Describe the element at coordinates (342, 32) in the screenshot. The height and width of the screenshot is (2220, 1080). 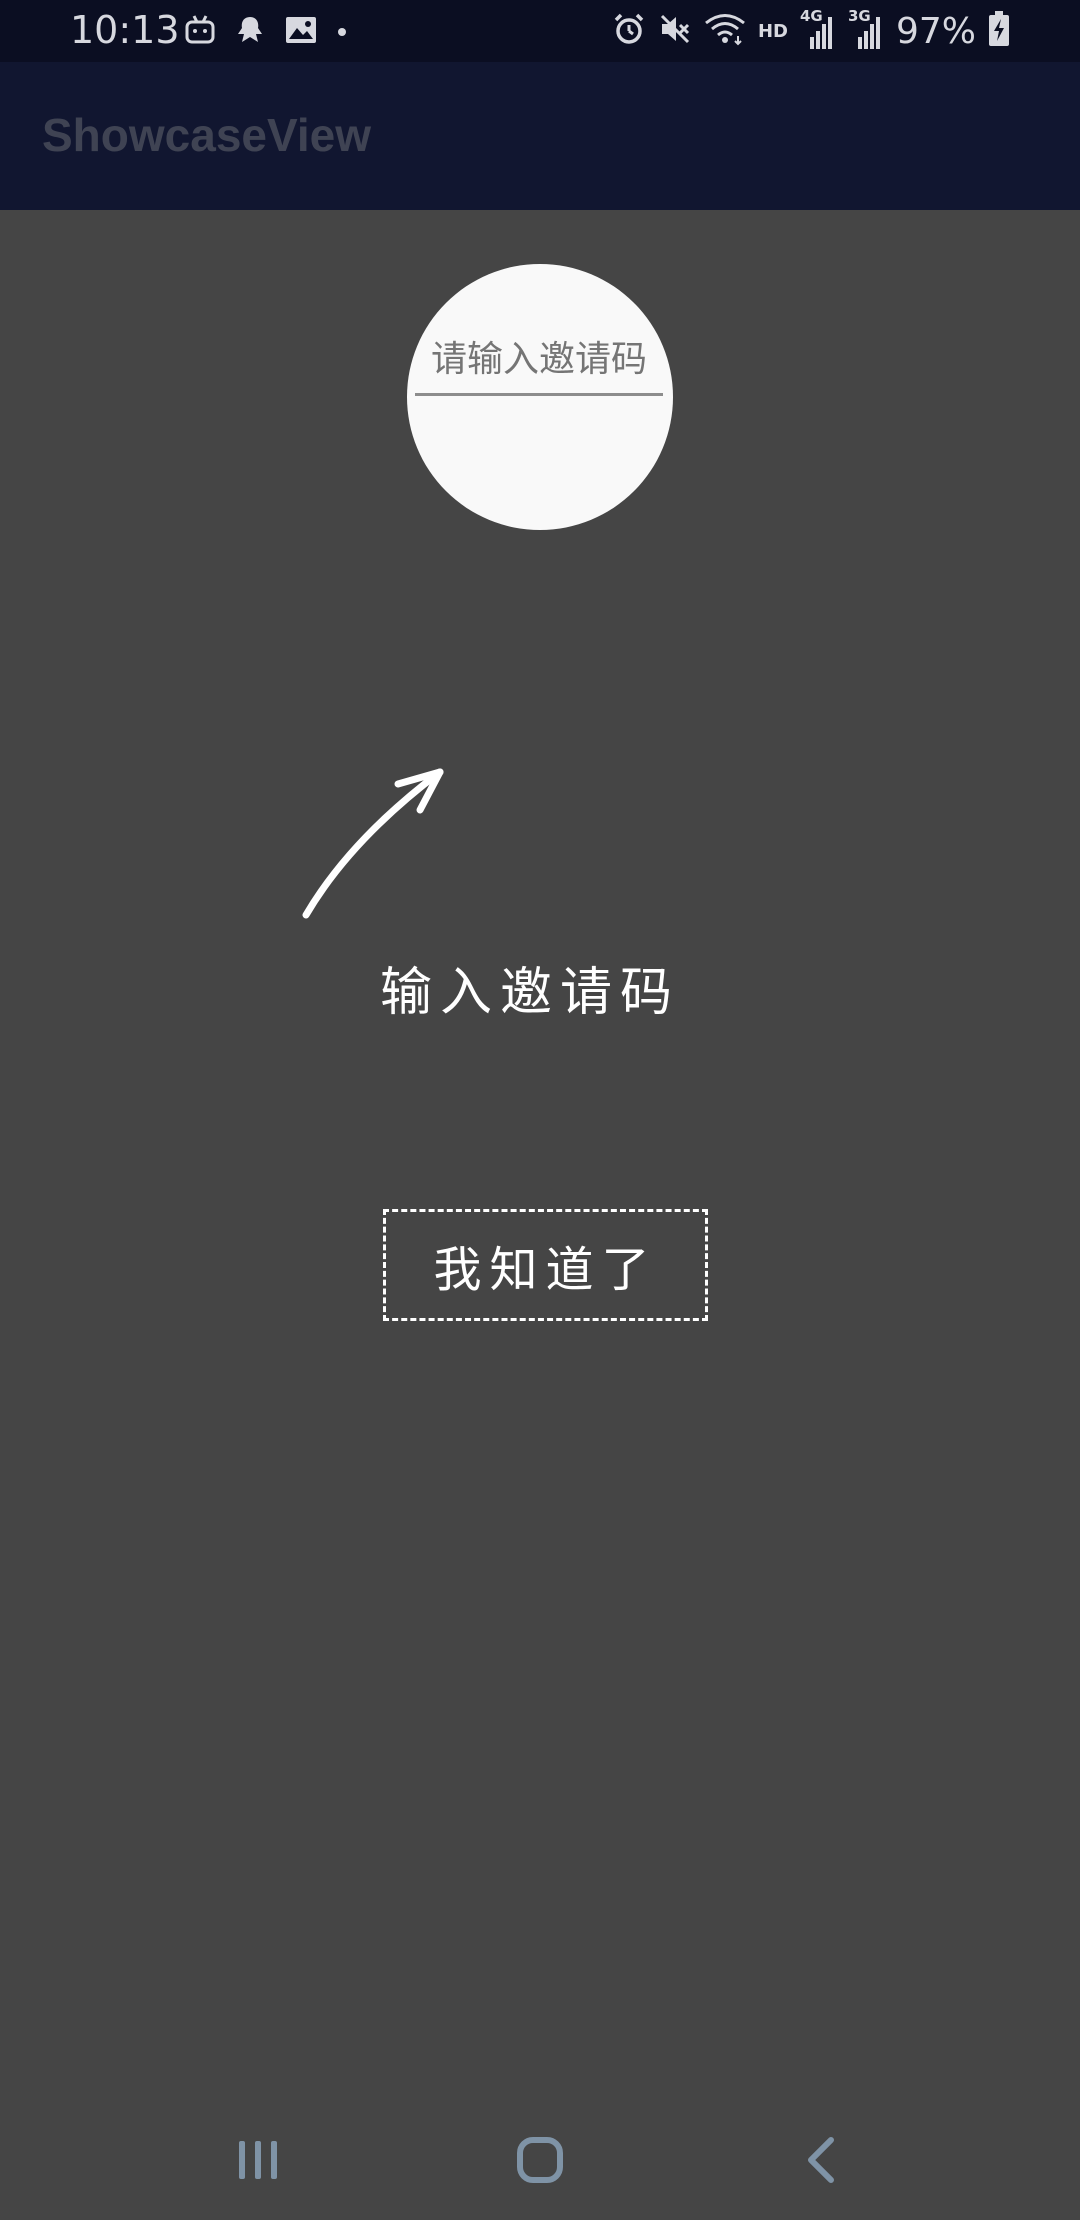
I see `dot-icon` at that location.